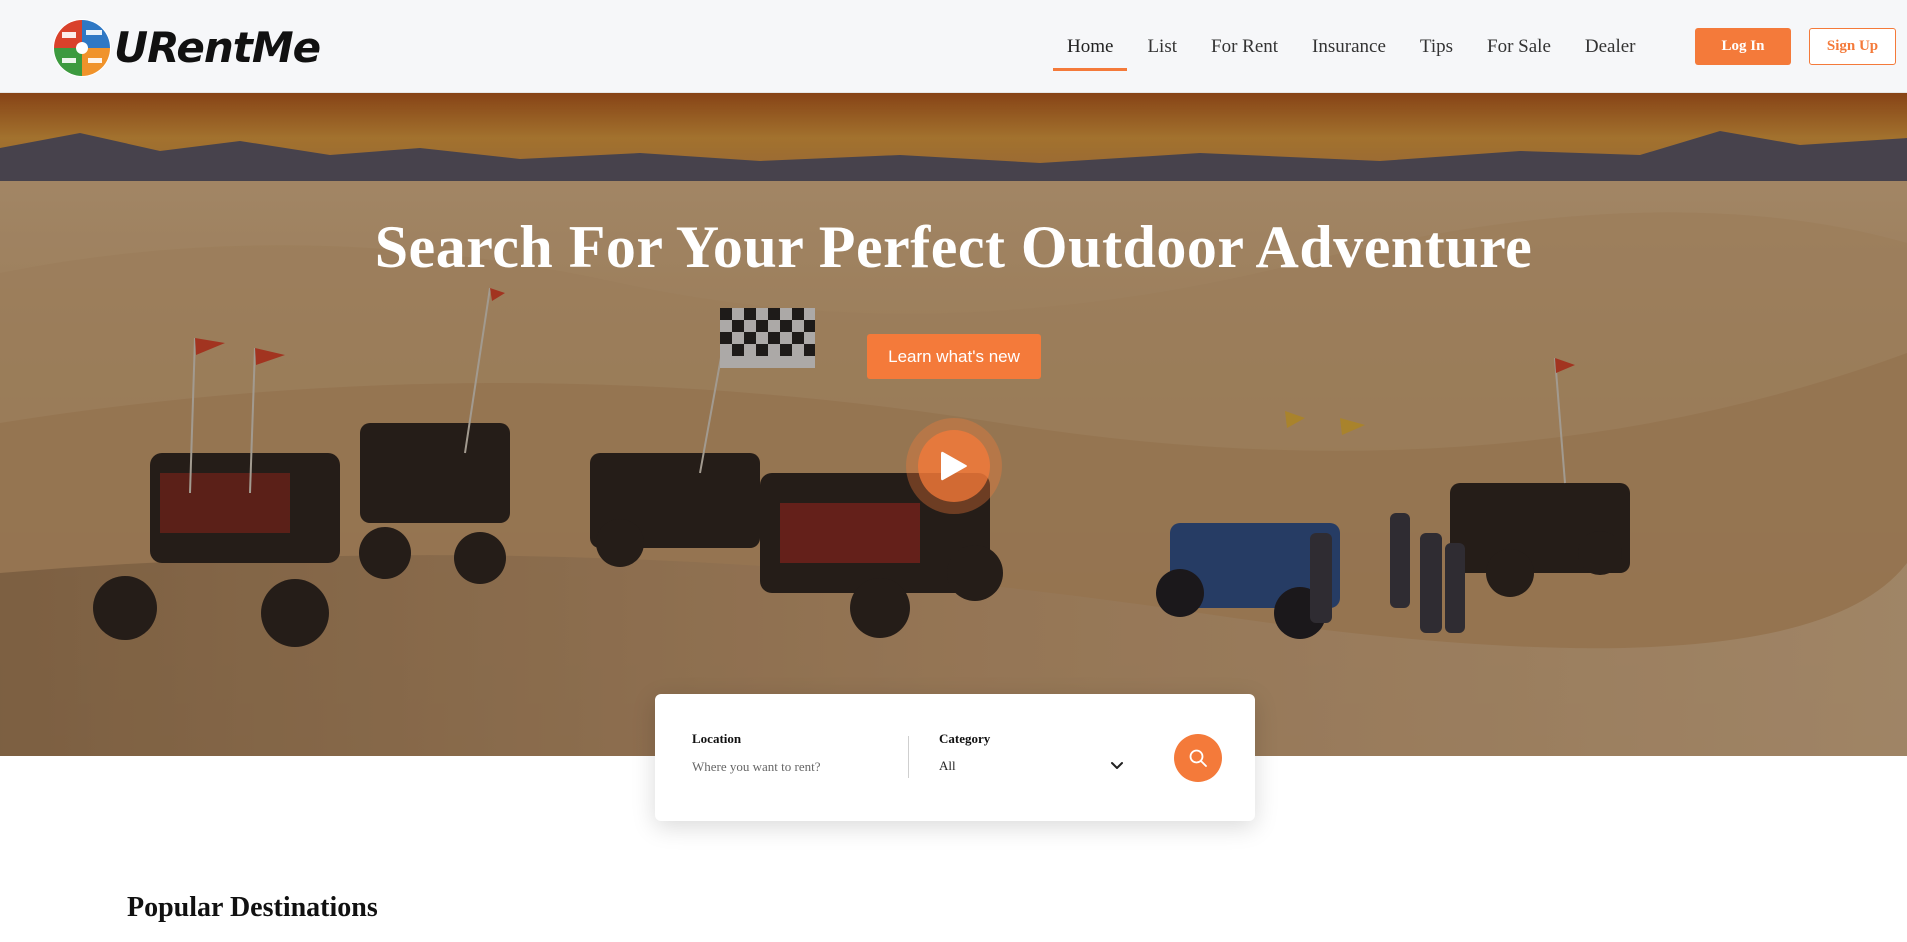  Describe the element at coordinates (252, 907) in the screenshot. I see `popular-destinations-title: Popular Destinations` at that location.